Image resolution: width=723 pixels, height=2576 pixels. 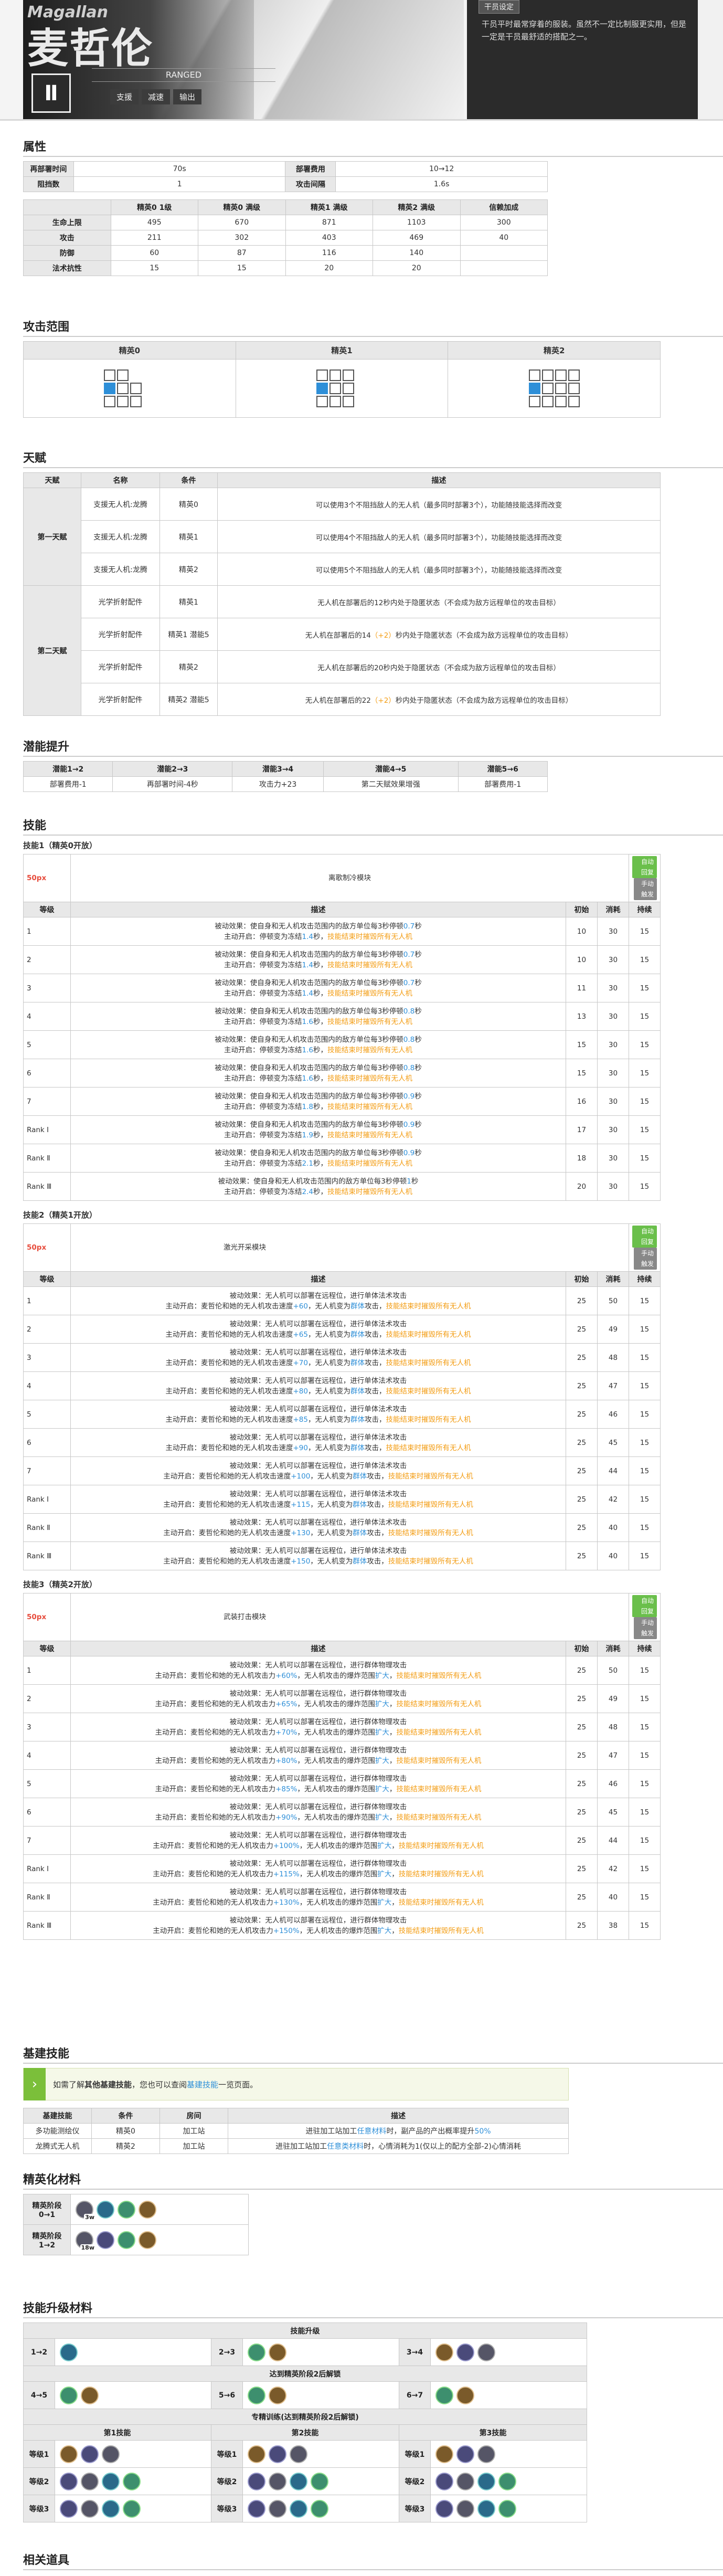 What do you see at coordinates (227, 2481) in the screenshot?
I see `rank-label: 等级2` at bounding box center [227, 2481].